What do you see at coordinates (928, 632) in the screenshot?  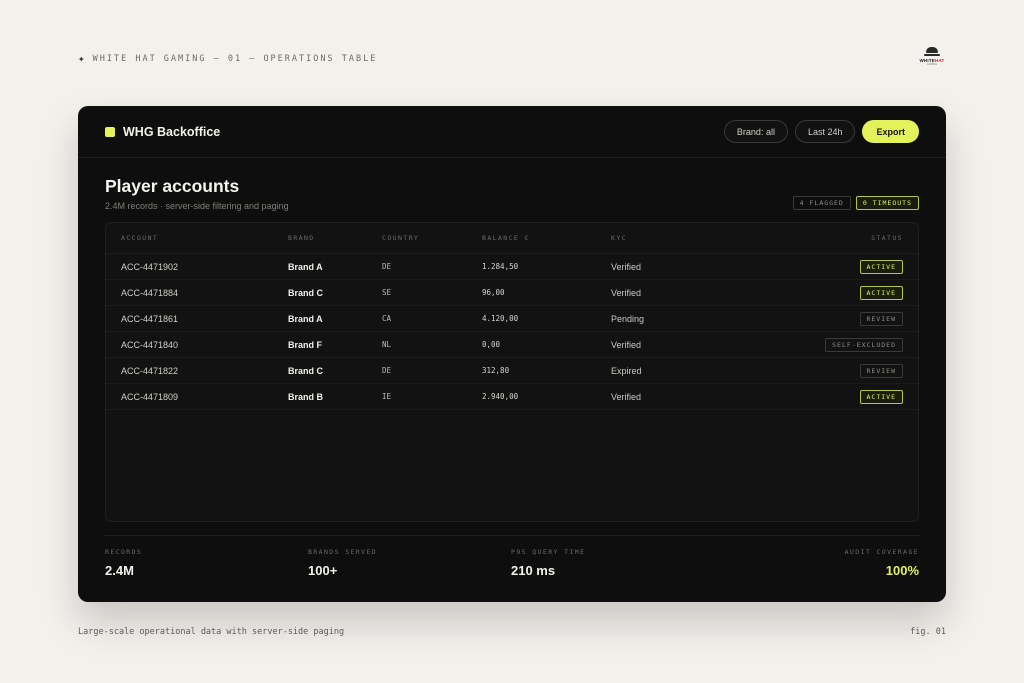 I see `figure-label: fig. 01` at bounding box center [928, 632].